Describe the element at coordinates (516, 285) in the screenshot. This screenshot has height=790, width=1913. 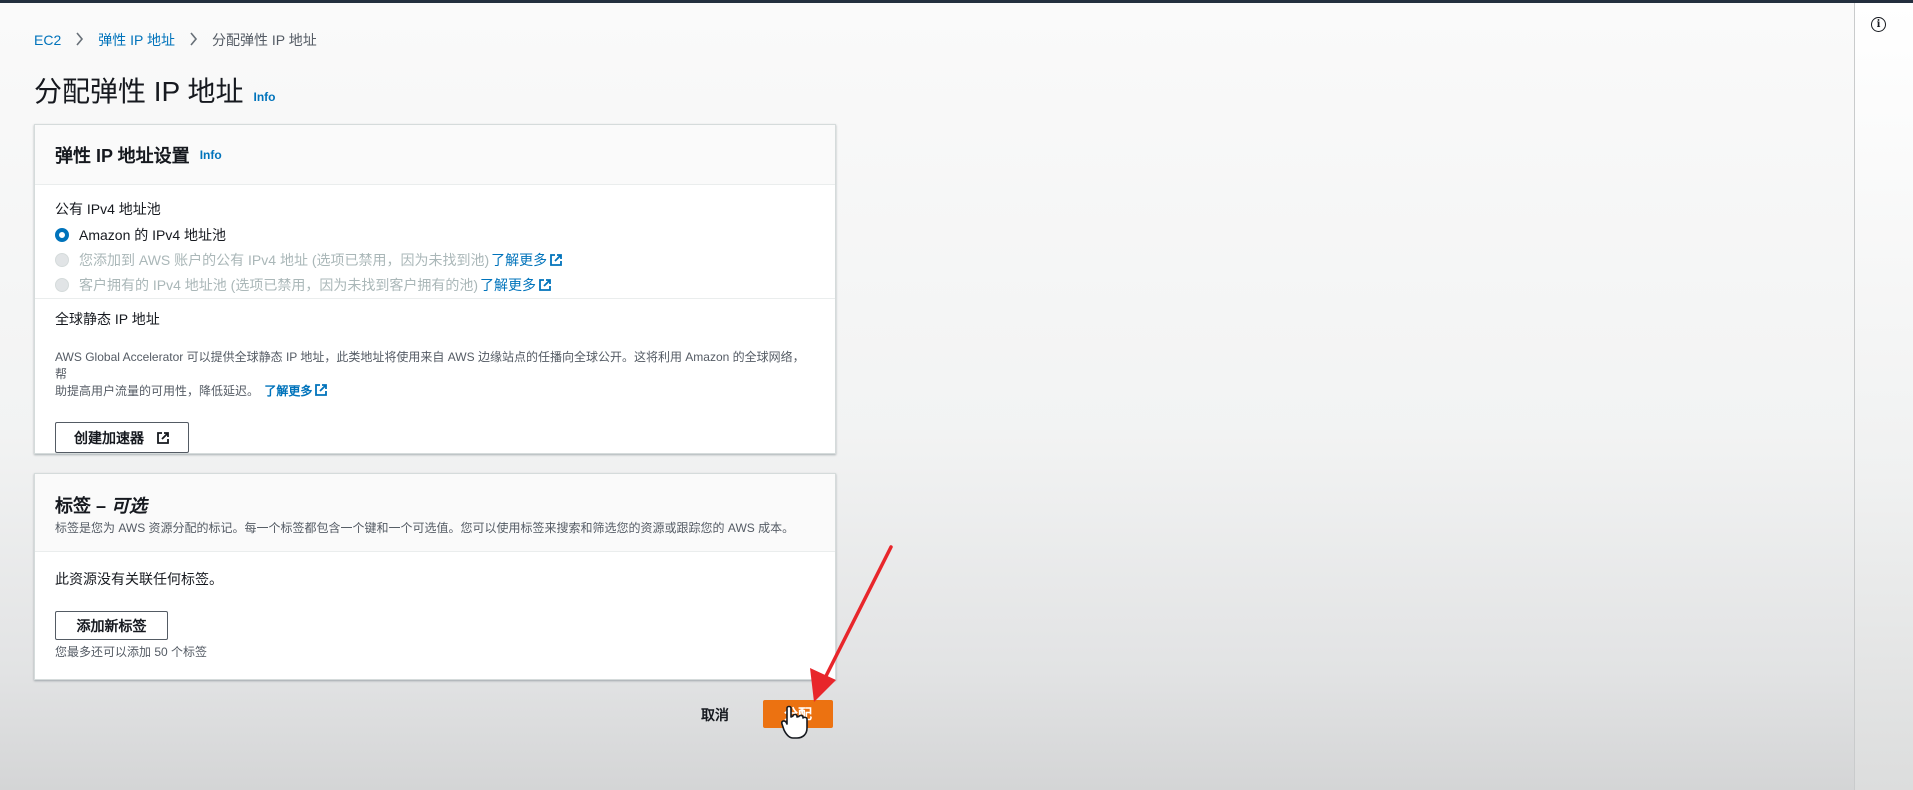
I see `learn-more-link-customer-pool: 了解更多` at that location.